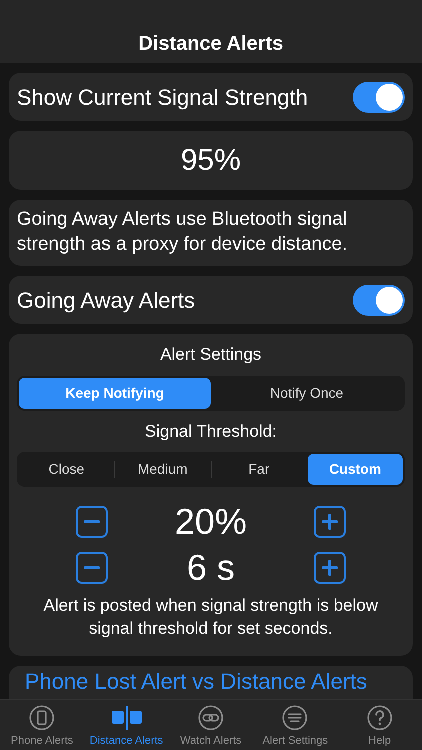 Image resolution: width=422 pixels, height=750 pixels. I want to click on help-link: Phone Lost Alert vs Distance Alerts, so click(196, 682).